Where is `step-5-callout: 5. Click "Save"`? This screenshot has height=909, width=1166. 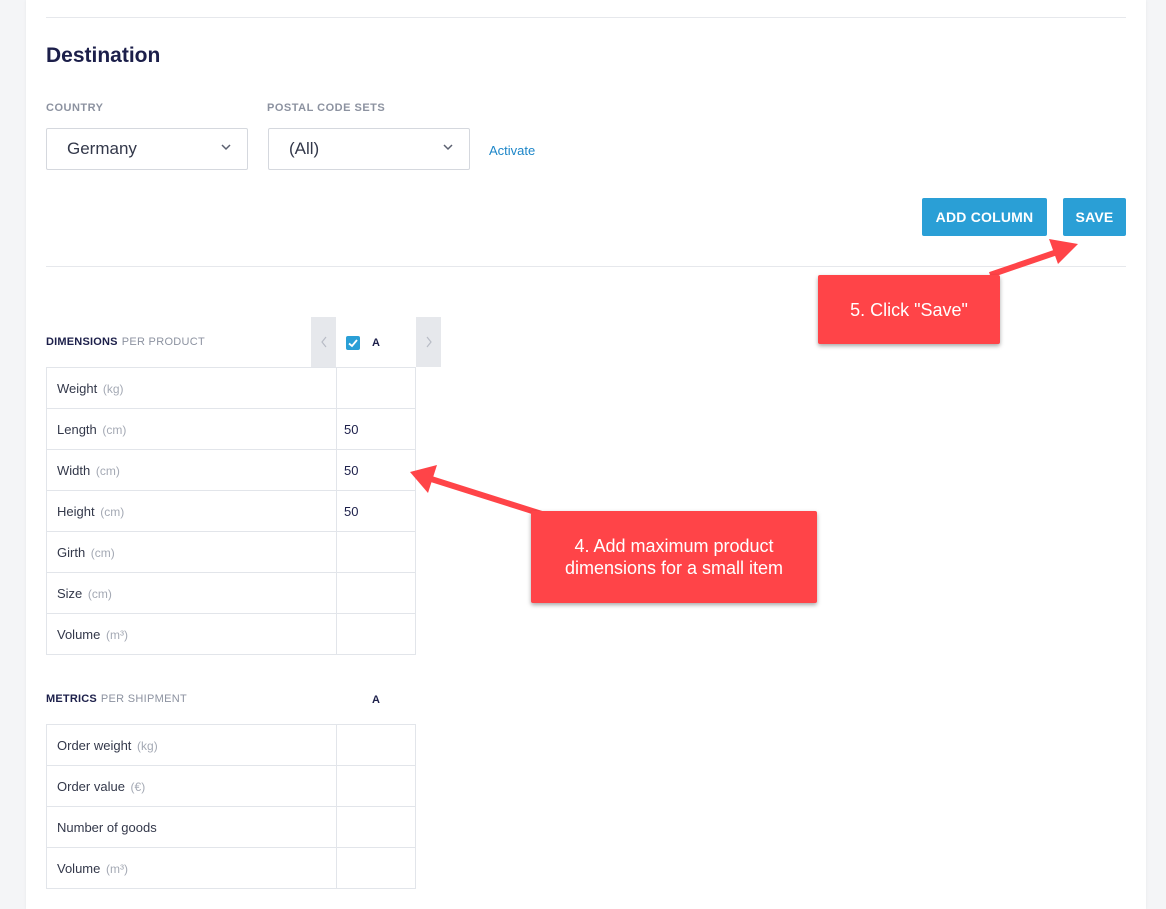
step-5-callout: 5. Click "Save" is located at coordinates (909, 309).